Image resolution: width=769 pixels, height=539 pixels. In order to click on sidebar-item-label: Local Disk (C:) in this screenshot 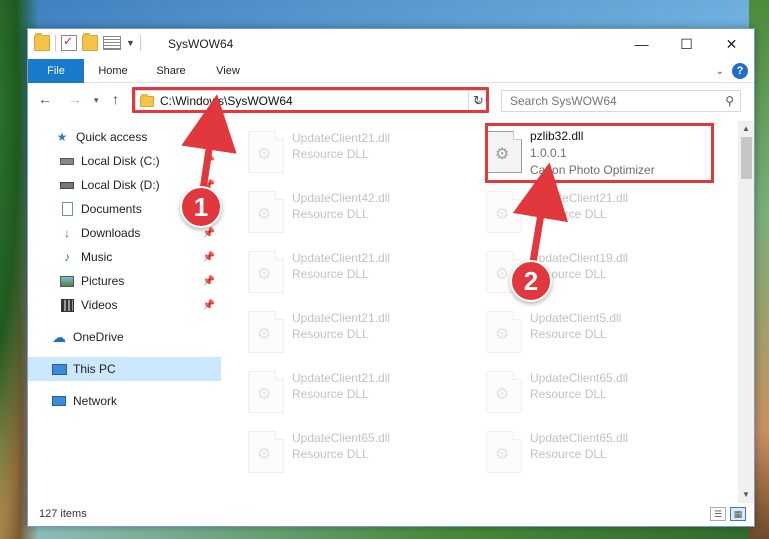, I will do `click(120, 161)`.